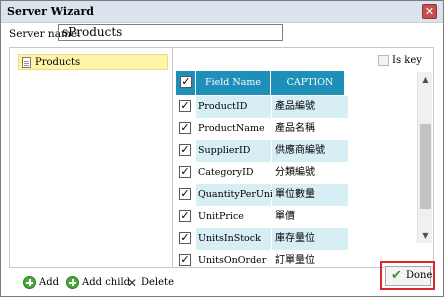 This screenshot has width=444, height=297. I want to click on scroll-down-arrow-icon: ▼, so click(425, 235).